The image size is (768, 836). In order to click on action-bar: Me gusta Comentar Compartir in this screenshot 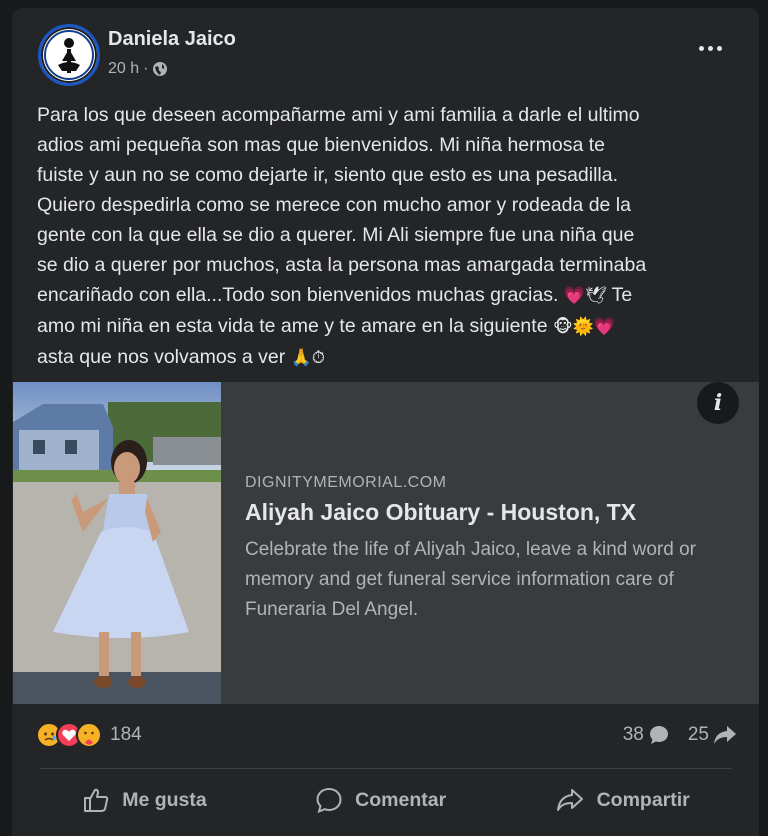, I will do `click(386, 800)`.